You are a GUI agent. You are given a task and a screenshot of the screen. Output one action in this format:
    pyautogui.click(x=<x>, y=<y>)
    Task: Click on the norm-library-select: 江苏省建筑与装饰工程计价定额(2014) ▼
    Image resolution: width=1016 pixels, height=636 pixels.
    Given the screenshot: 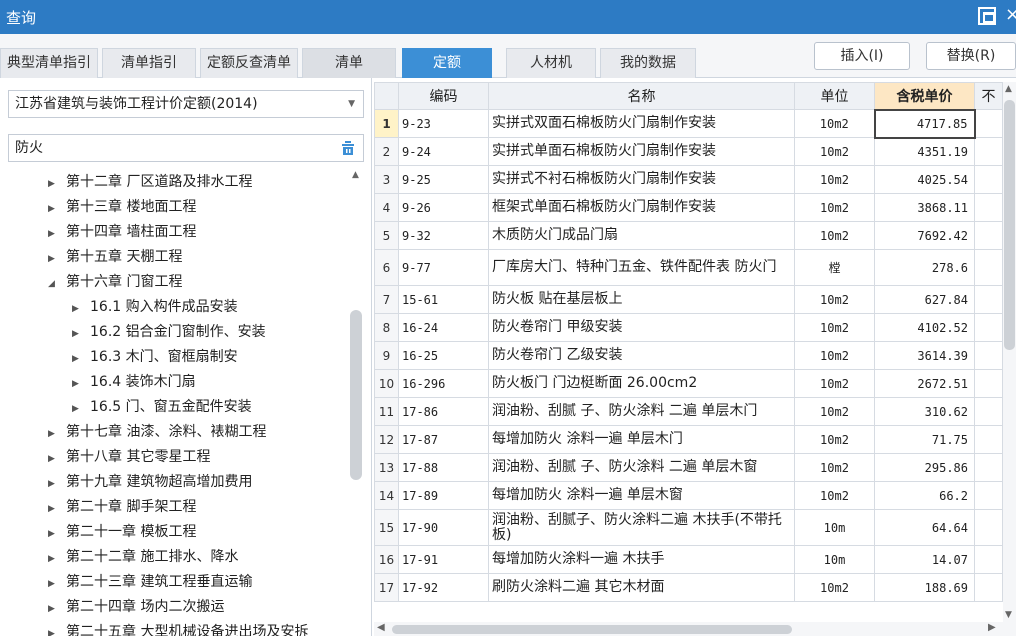 What is the action you would take?
    pyautogui.click(x=186, y=104)
    